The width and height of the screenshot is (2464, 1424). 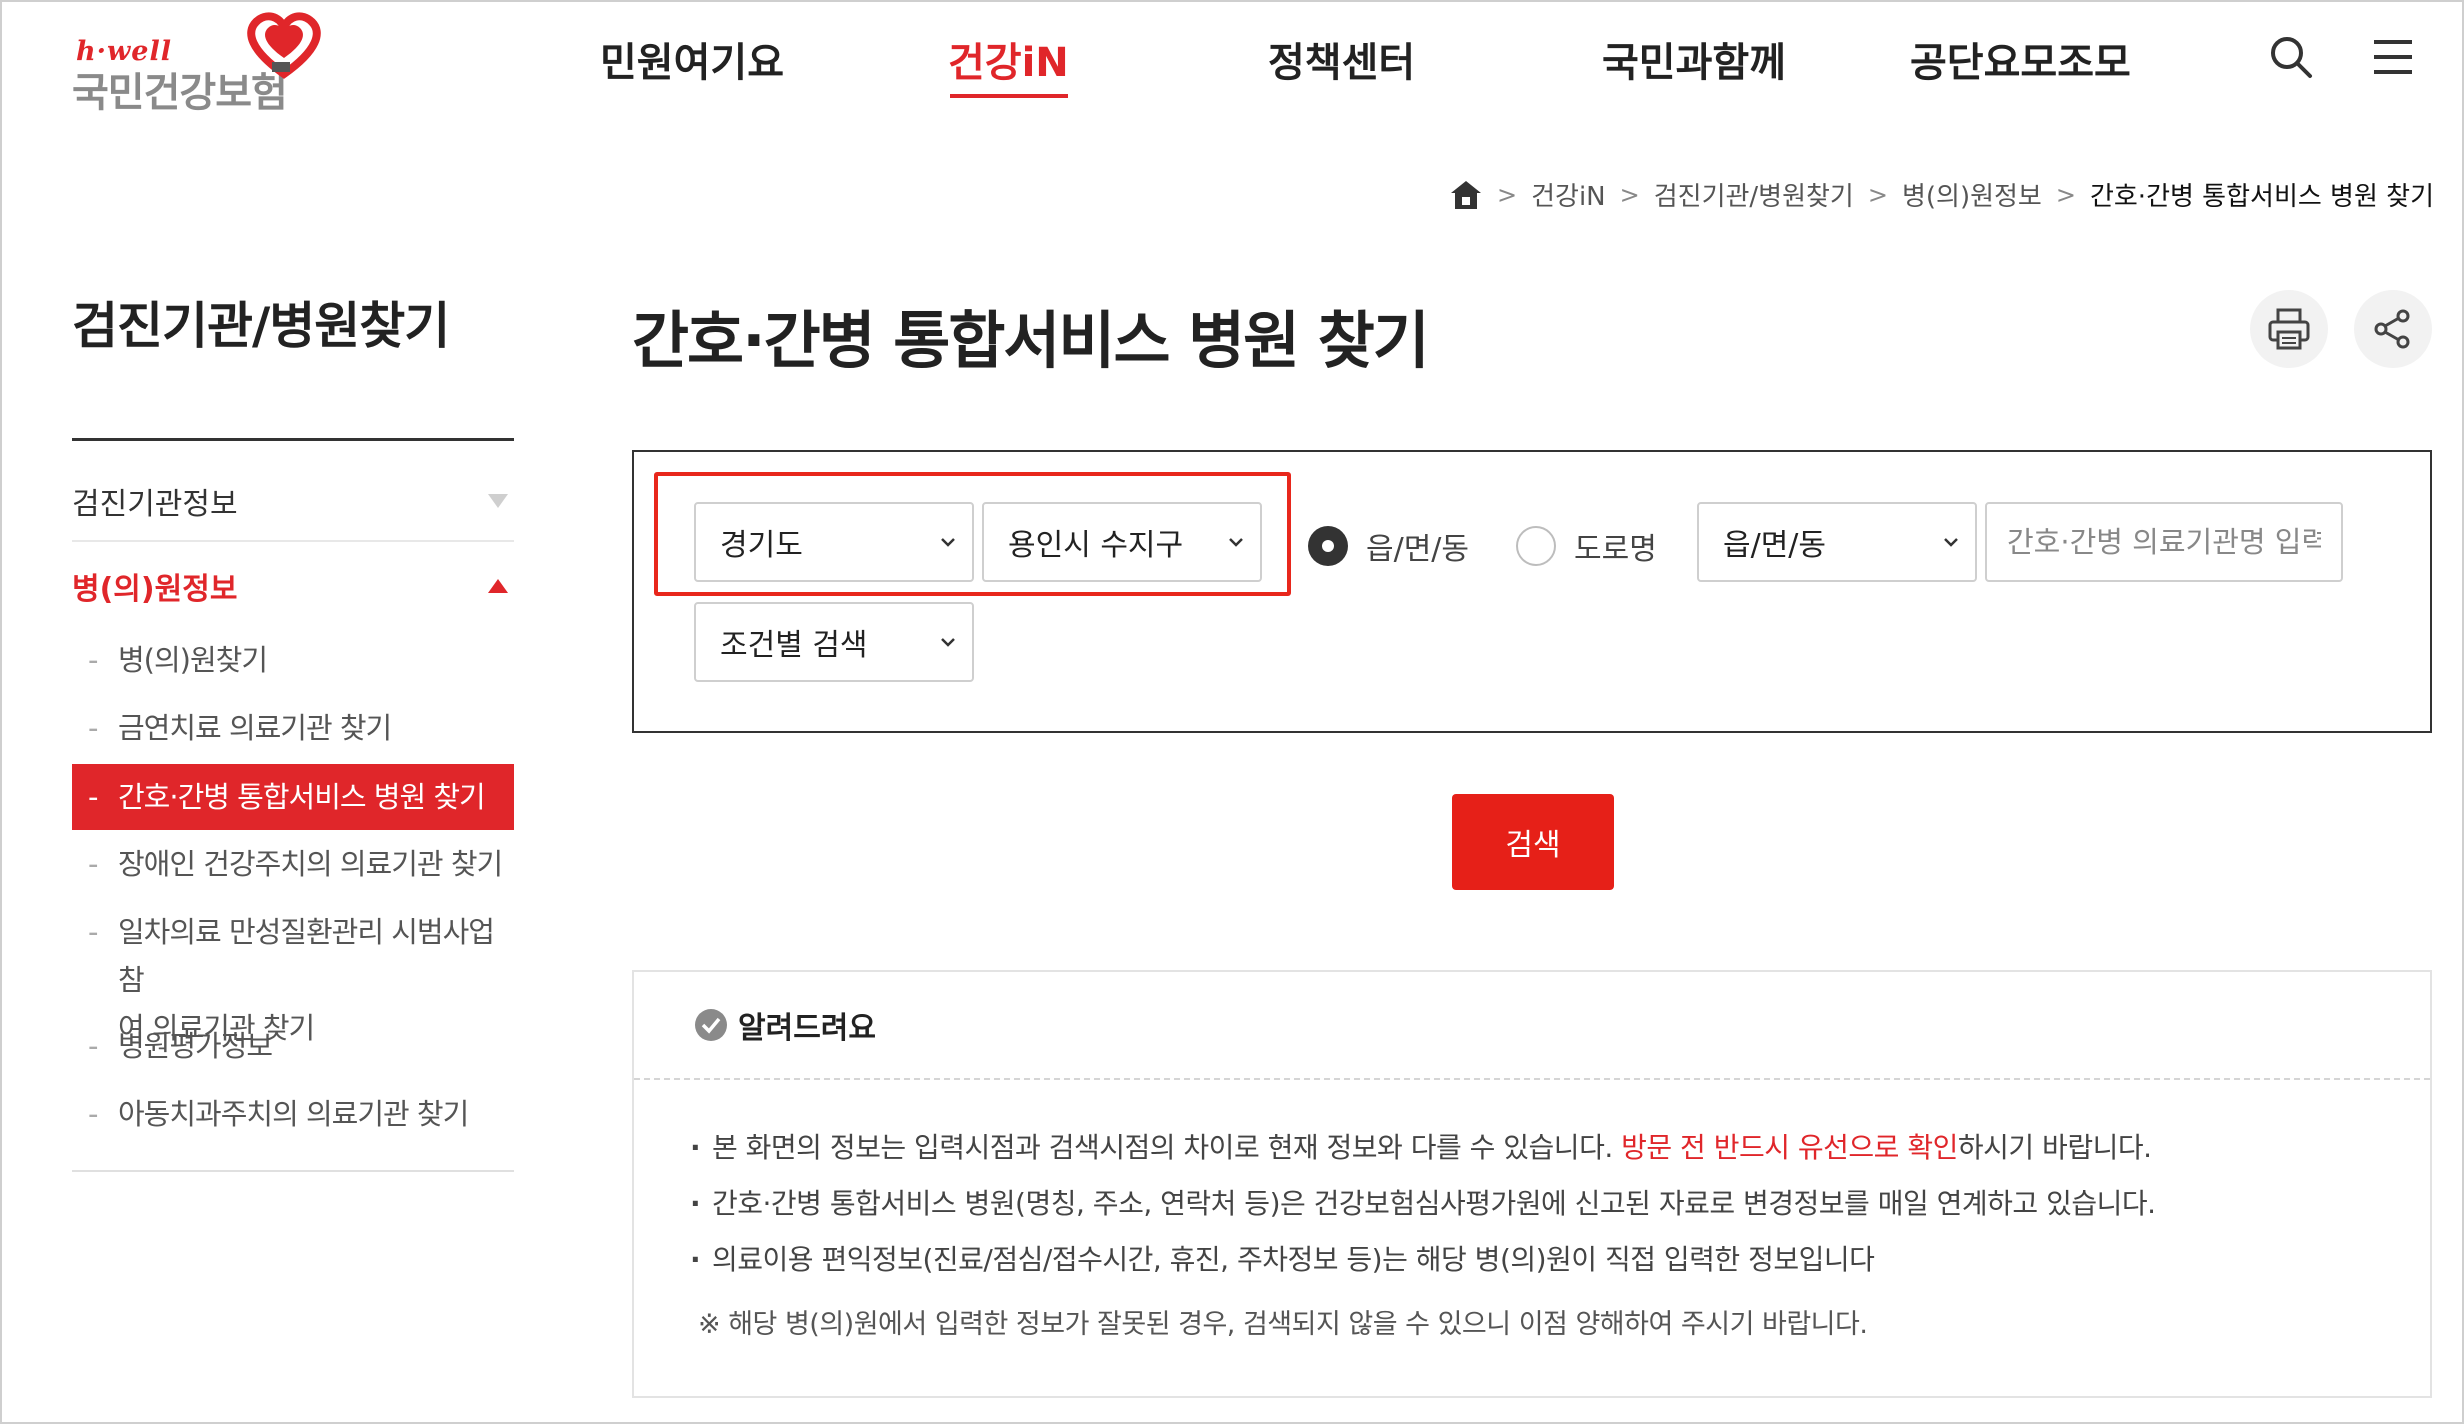 I want to click on sidebar-sub-item: - 병원평가정보, so click(x=293, y=1046).